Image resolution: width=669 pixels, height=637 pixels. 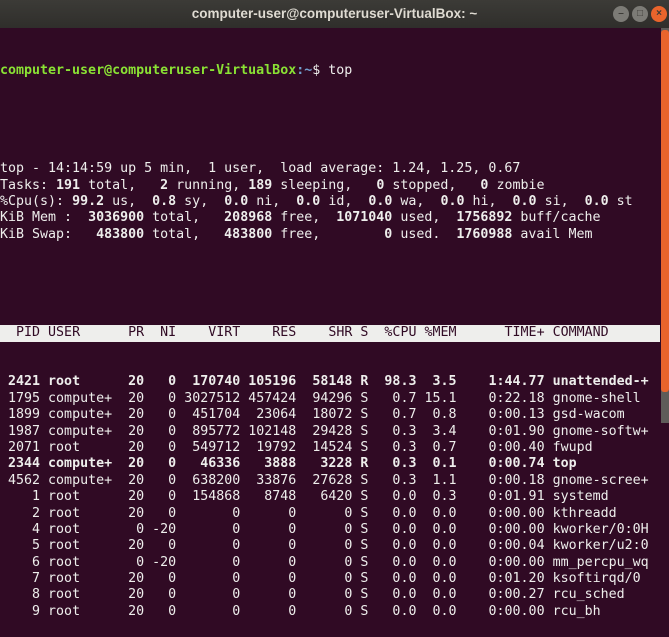 I want to click on cell-command: systemd, so click(x=580, y=497).